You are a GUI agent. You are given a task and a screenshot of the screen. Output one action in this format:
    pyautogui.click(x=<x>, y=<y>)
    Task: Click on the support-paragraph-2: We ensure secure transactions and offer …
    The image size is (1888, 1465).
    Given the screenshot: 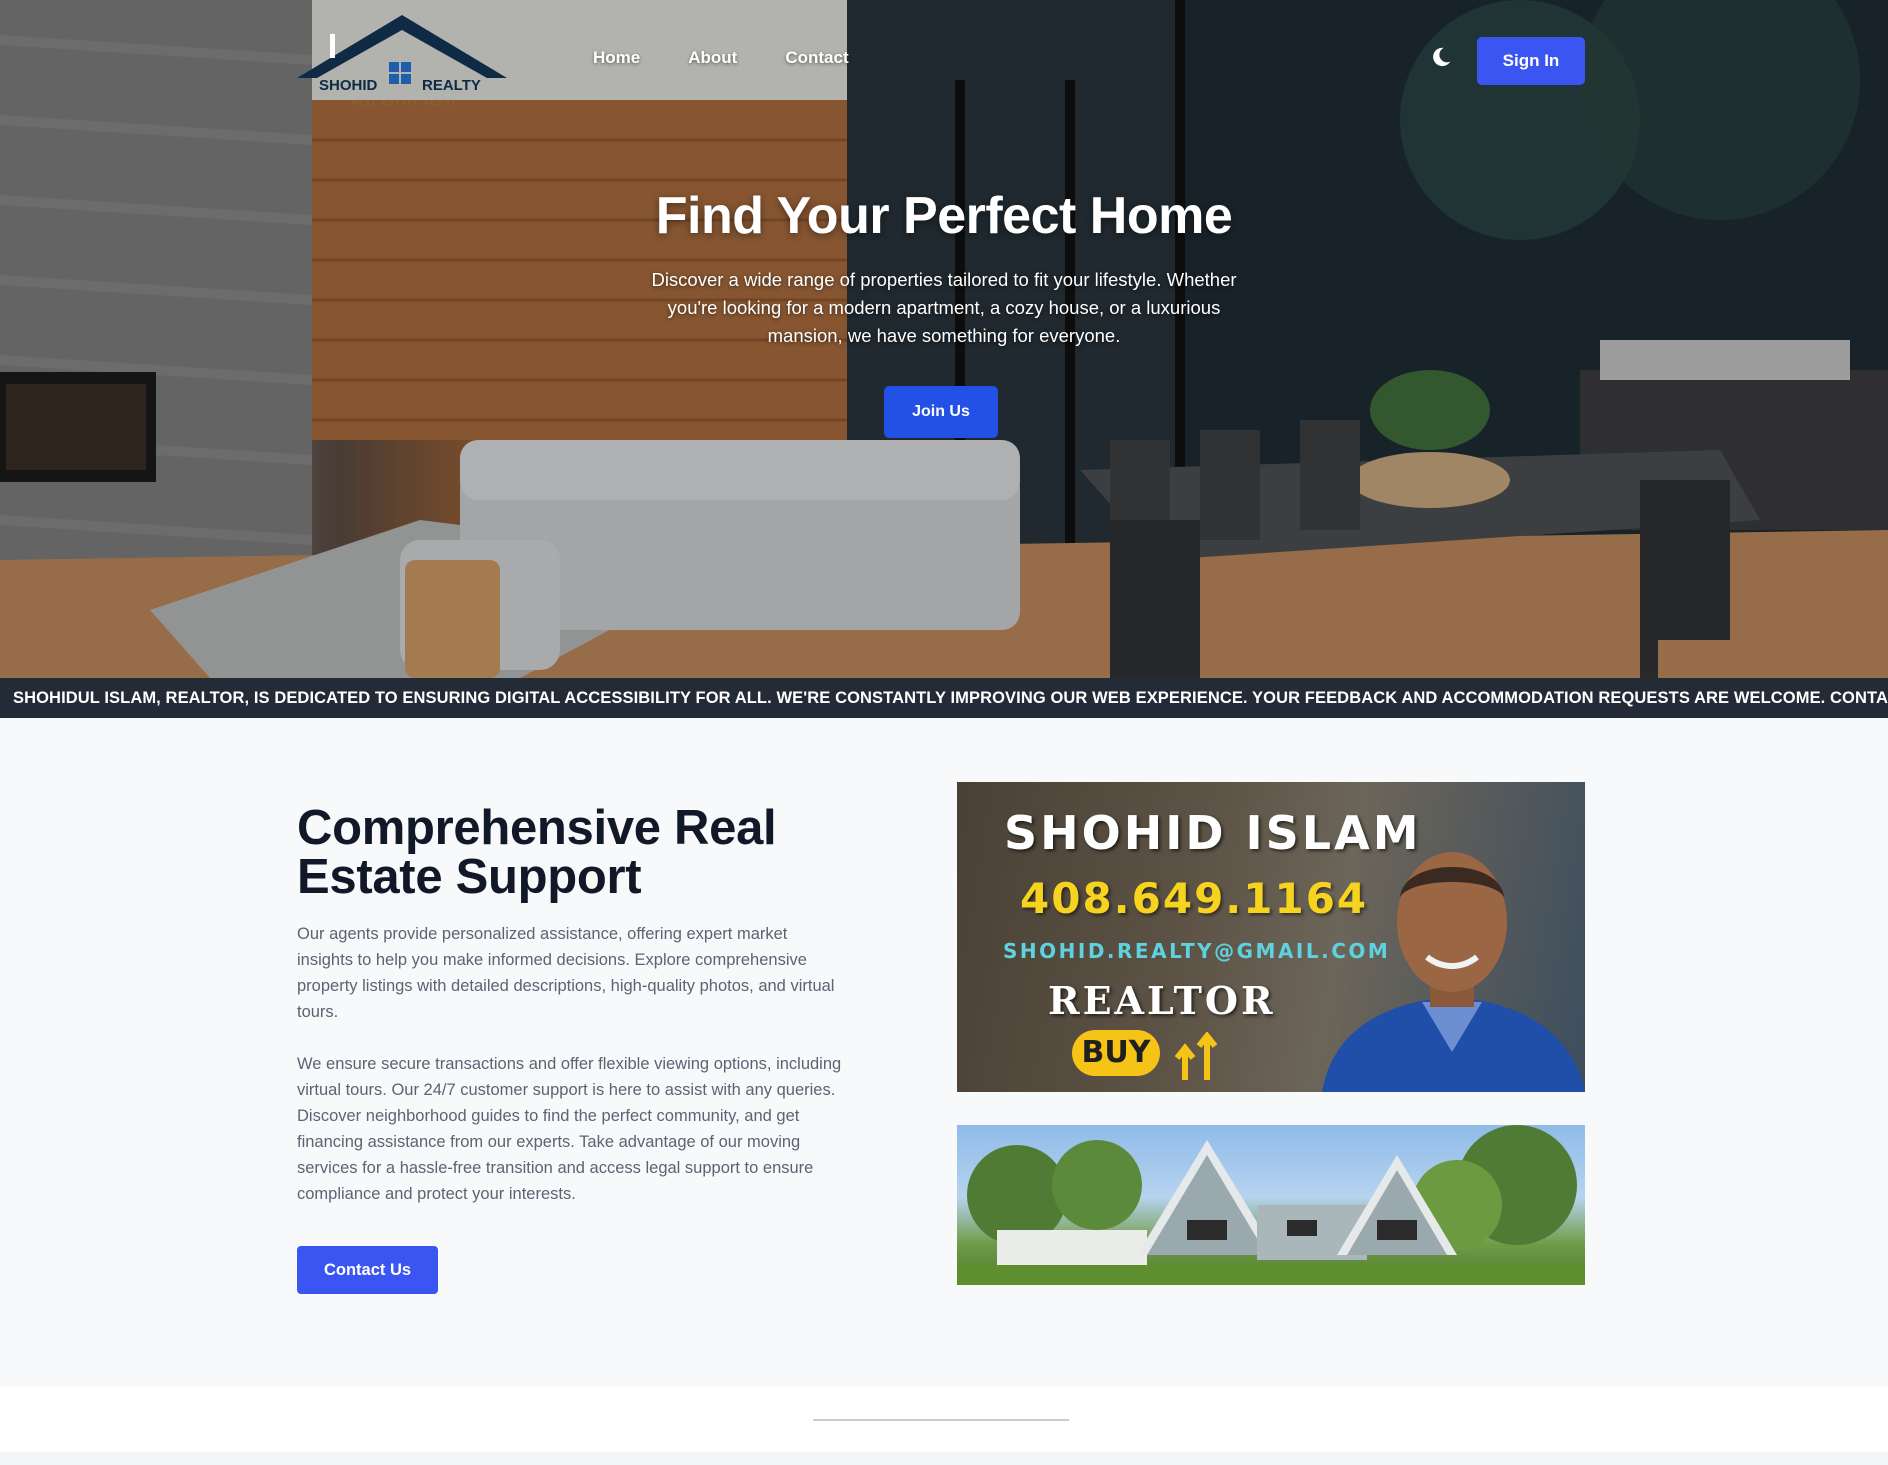 What is the action you would take?
    pyautogui.click(x=569, y=1129)
    